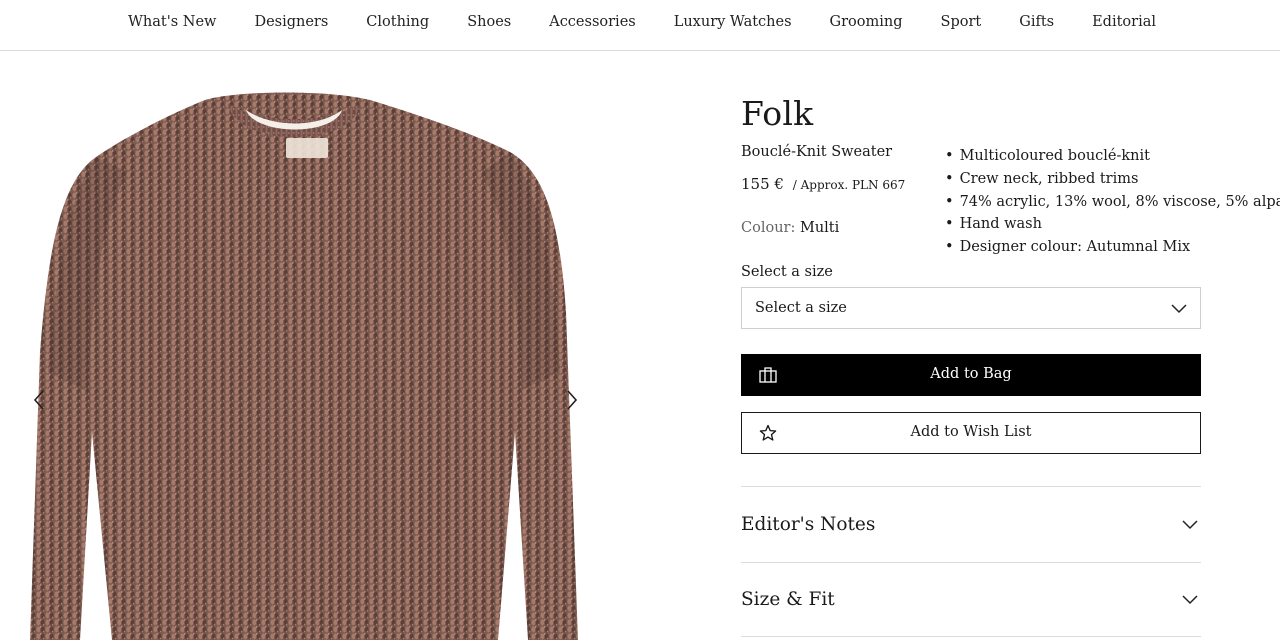 The image size is (1280, 640). I want to click on accordion-size-fit: Size & Fit, so click(971, 600).